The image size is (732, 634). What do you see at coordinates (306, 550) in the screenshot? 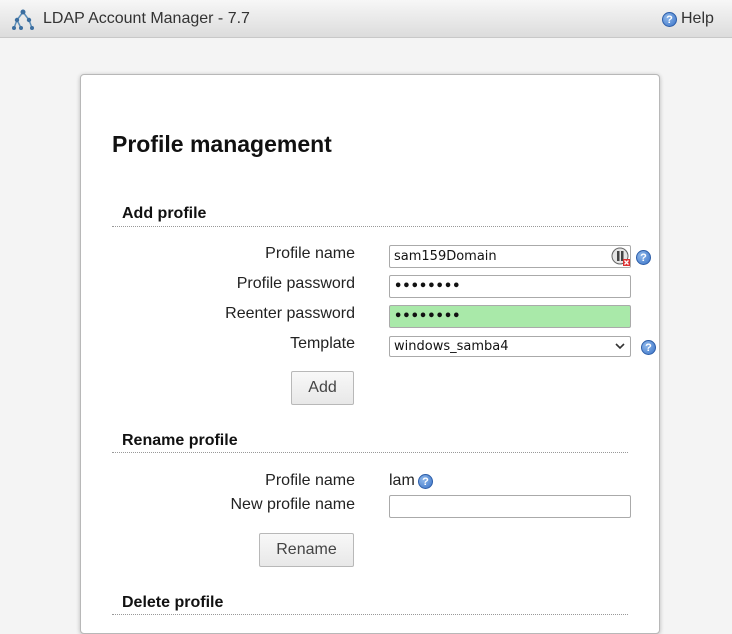
I see `rename-button: Rename` at bounding box center [306, 550].